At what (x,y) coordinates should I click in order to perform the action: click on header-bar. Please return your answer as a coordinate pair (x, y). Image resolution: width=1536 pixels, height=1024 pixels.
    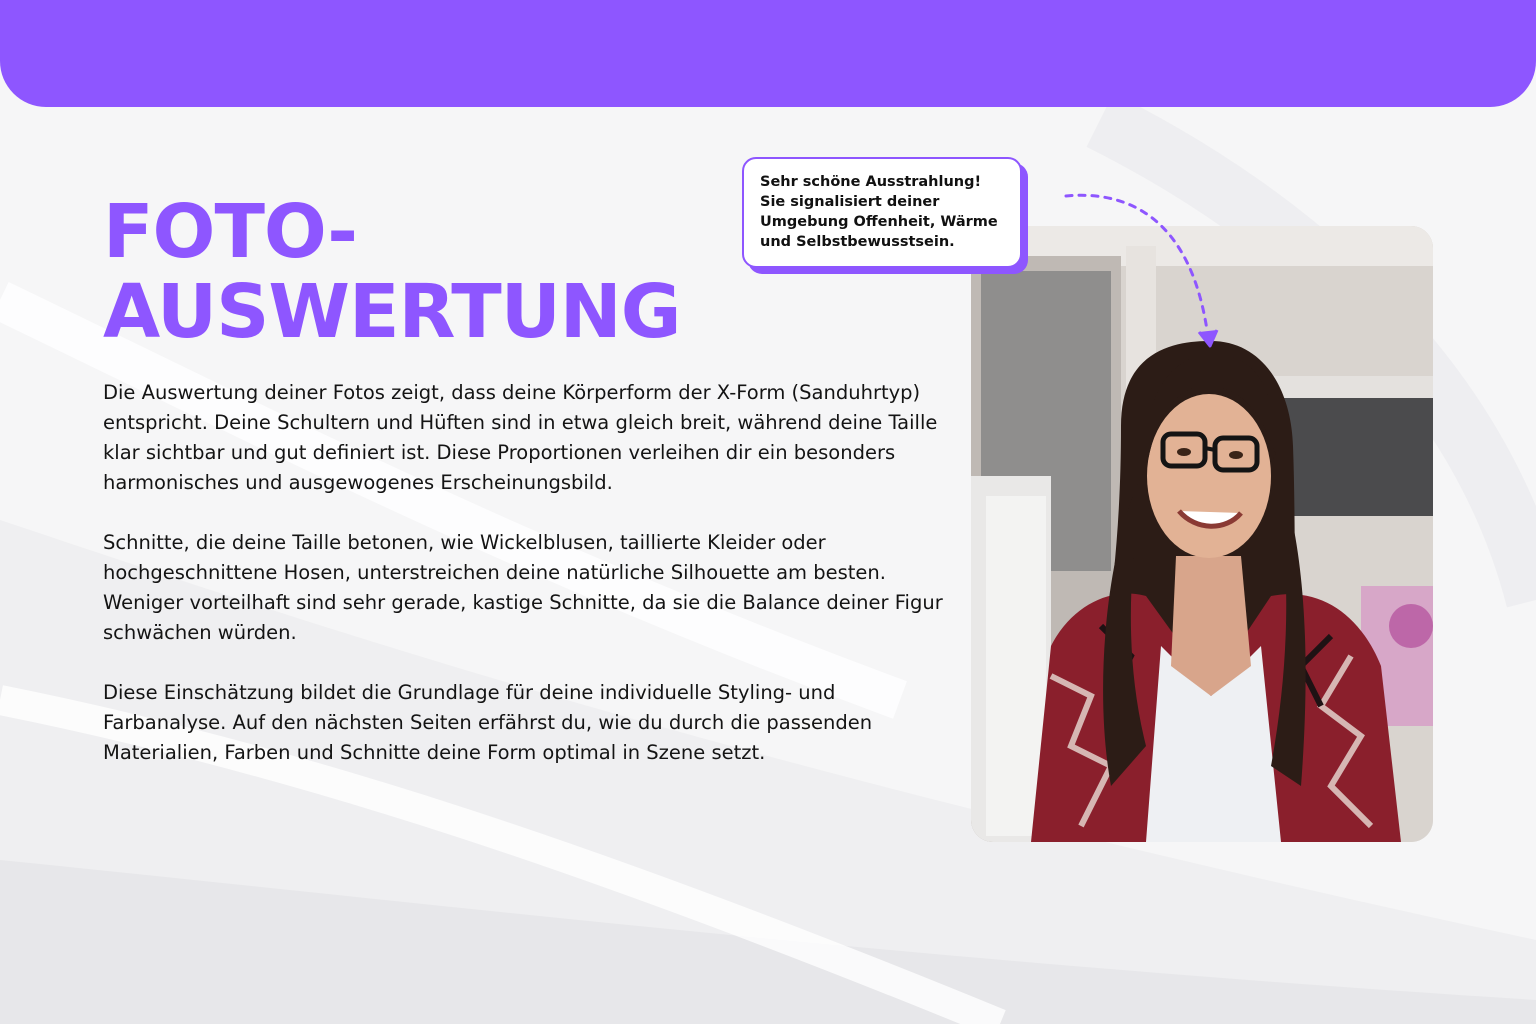
    Looking at the image, I should click on (768, 53).